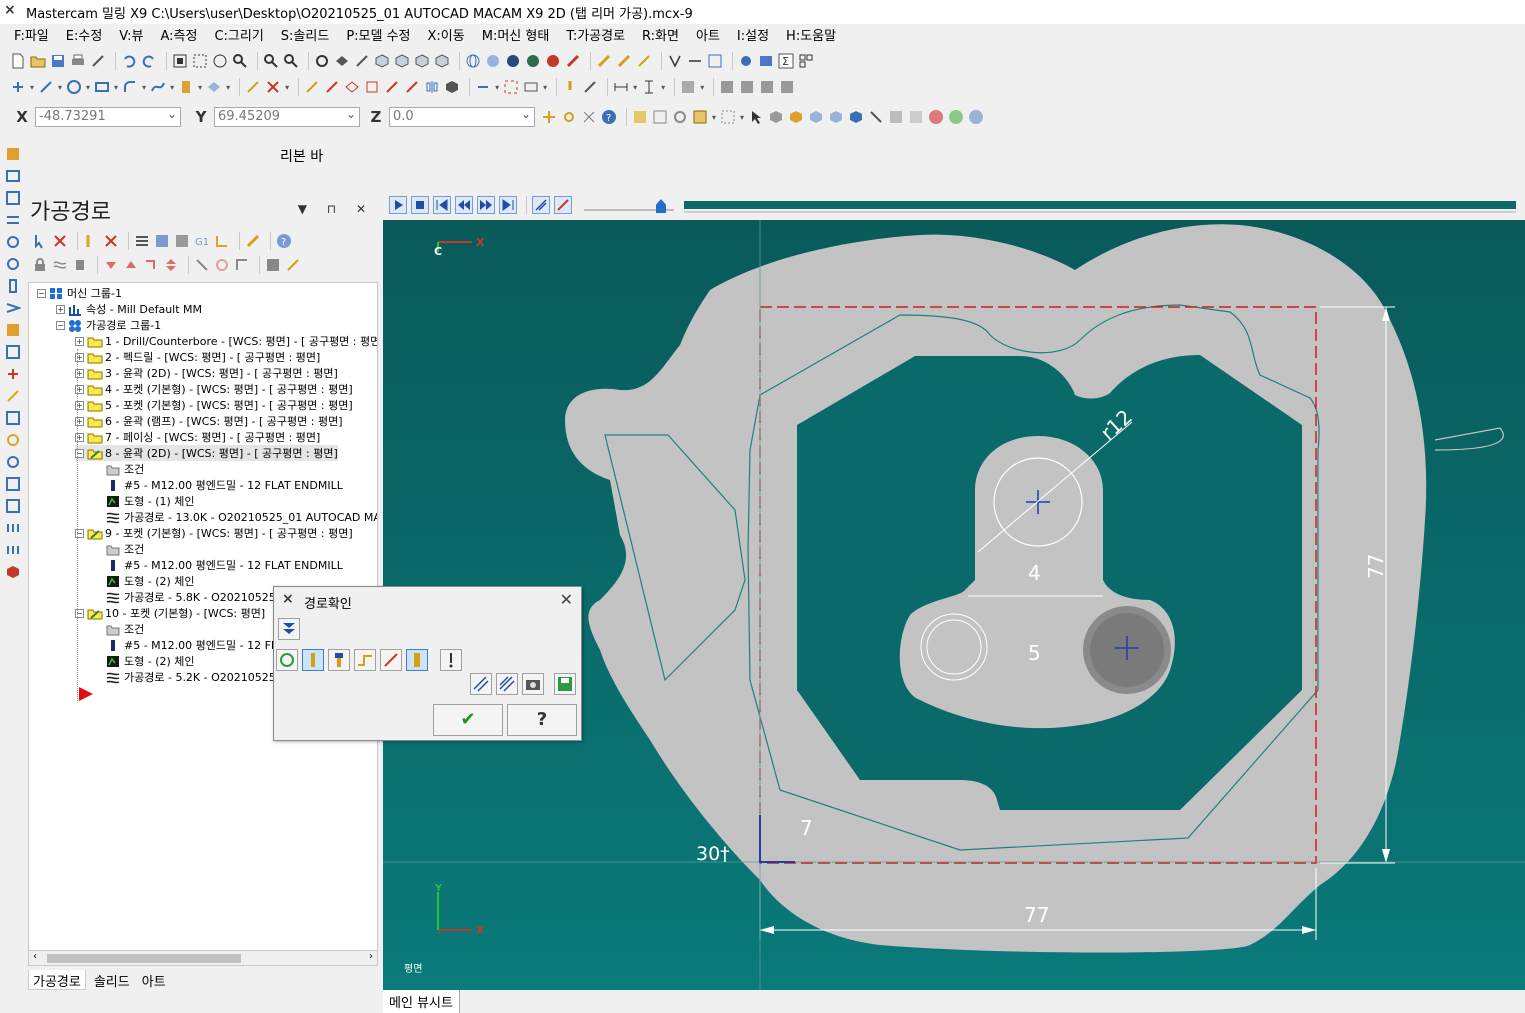 This screenshot has width=1525, height=1013. Describe the element at coordinates (649, 87) in the screenshot. I see `dim-vertical-icon` at that location.